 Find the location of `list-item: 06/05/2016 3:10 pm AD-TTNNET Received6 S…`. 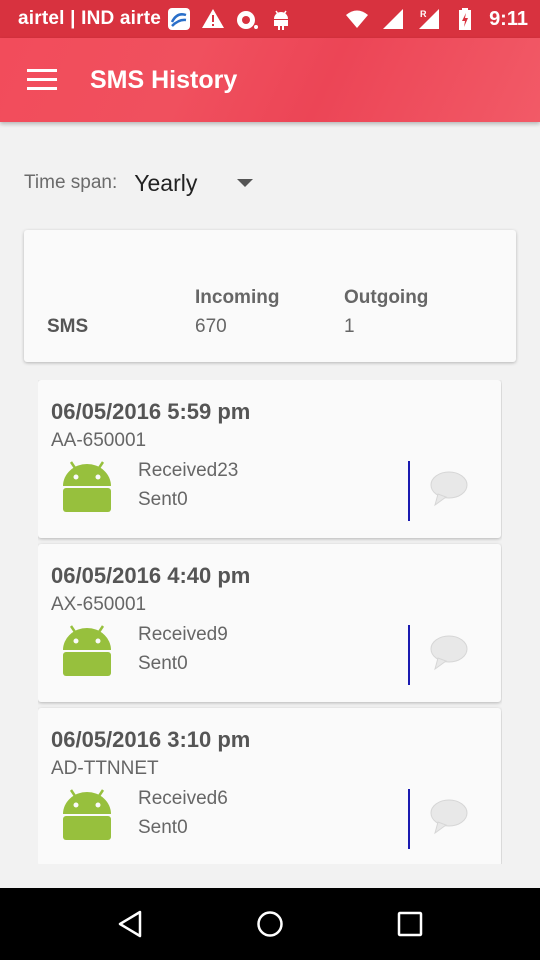

list-item: 06/05/2016 3:10 pm AD-TTNNET Received6 S… is located at coordinates (269, 786).